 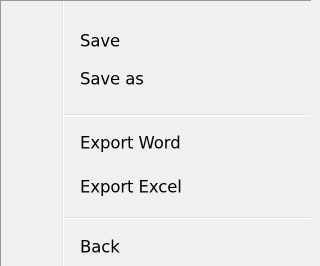 What do you see at coordinates (112, 79) in the screenshot?
I see `menu-item-save-as-label: Save as` at bounding box center [112, 79].